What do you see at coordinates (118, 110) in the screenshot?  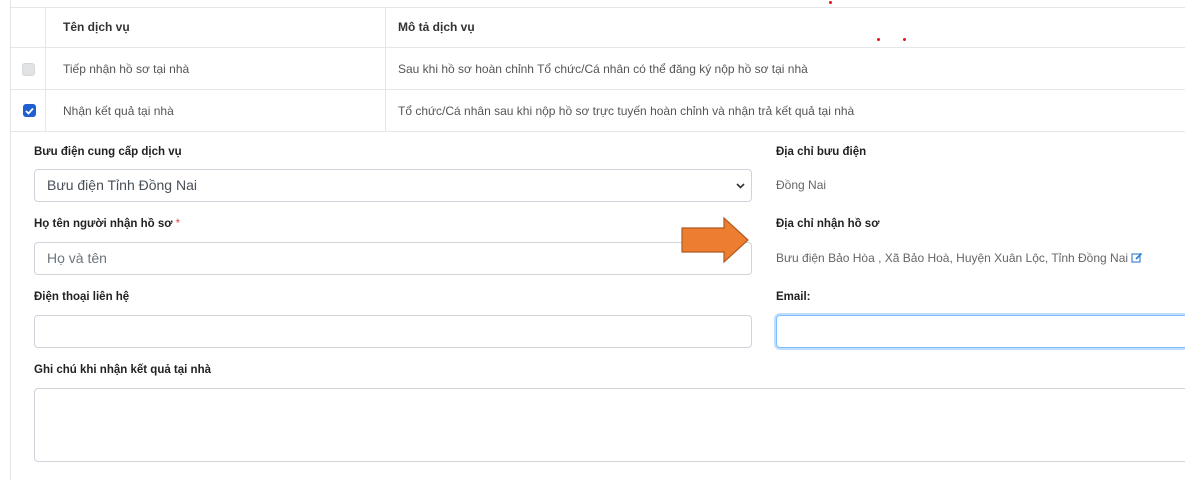 I see `service-name: Nhận kết quả tại nhà` at bounding box center [118, 110].